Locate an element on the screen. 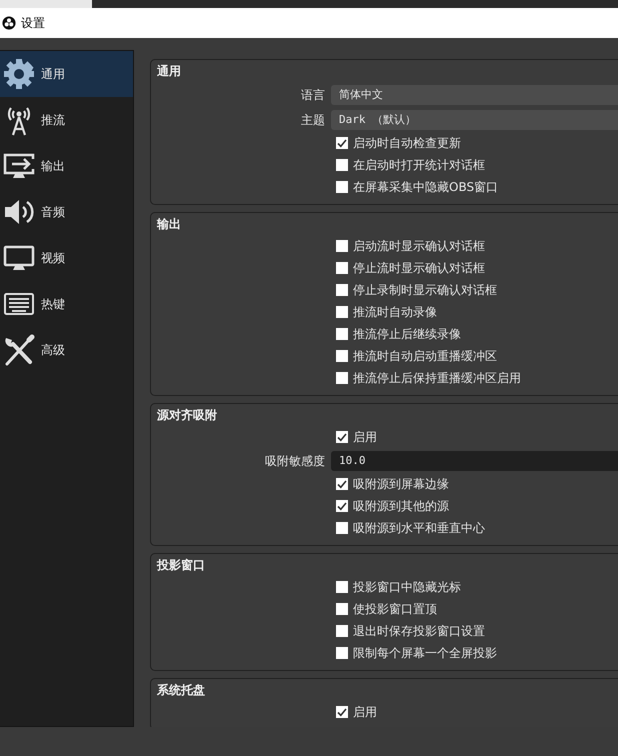  checkbox-option: 推流时自动录像 is located at coordinates (386, 312).